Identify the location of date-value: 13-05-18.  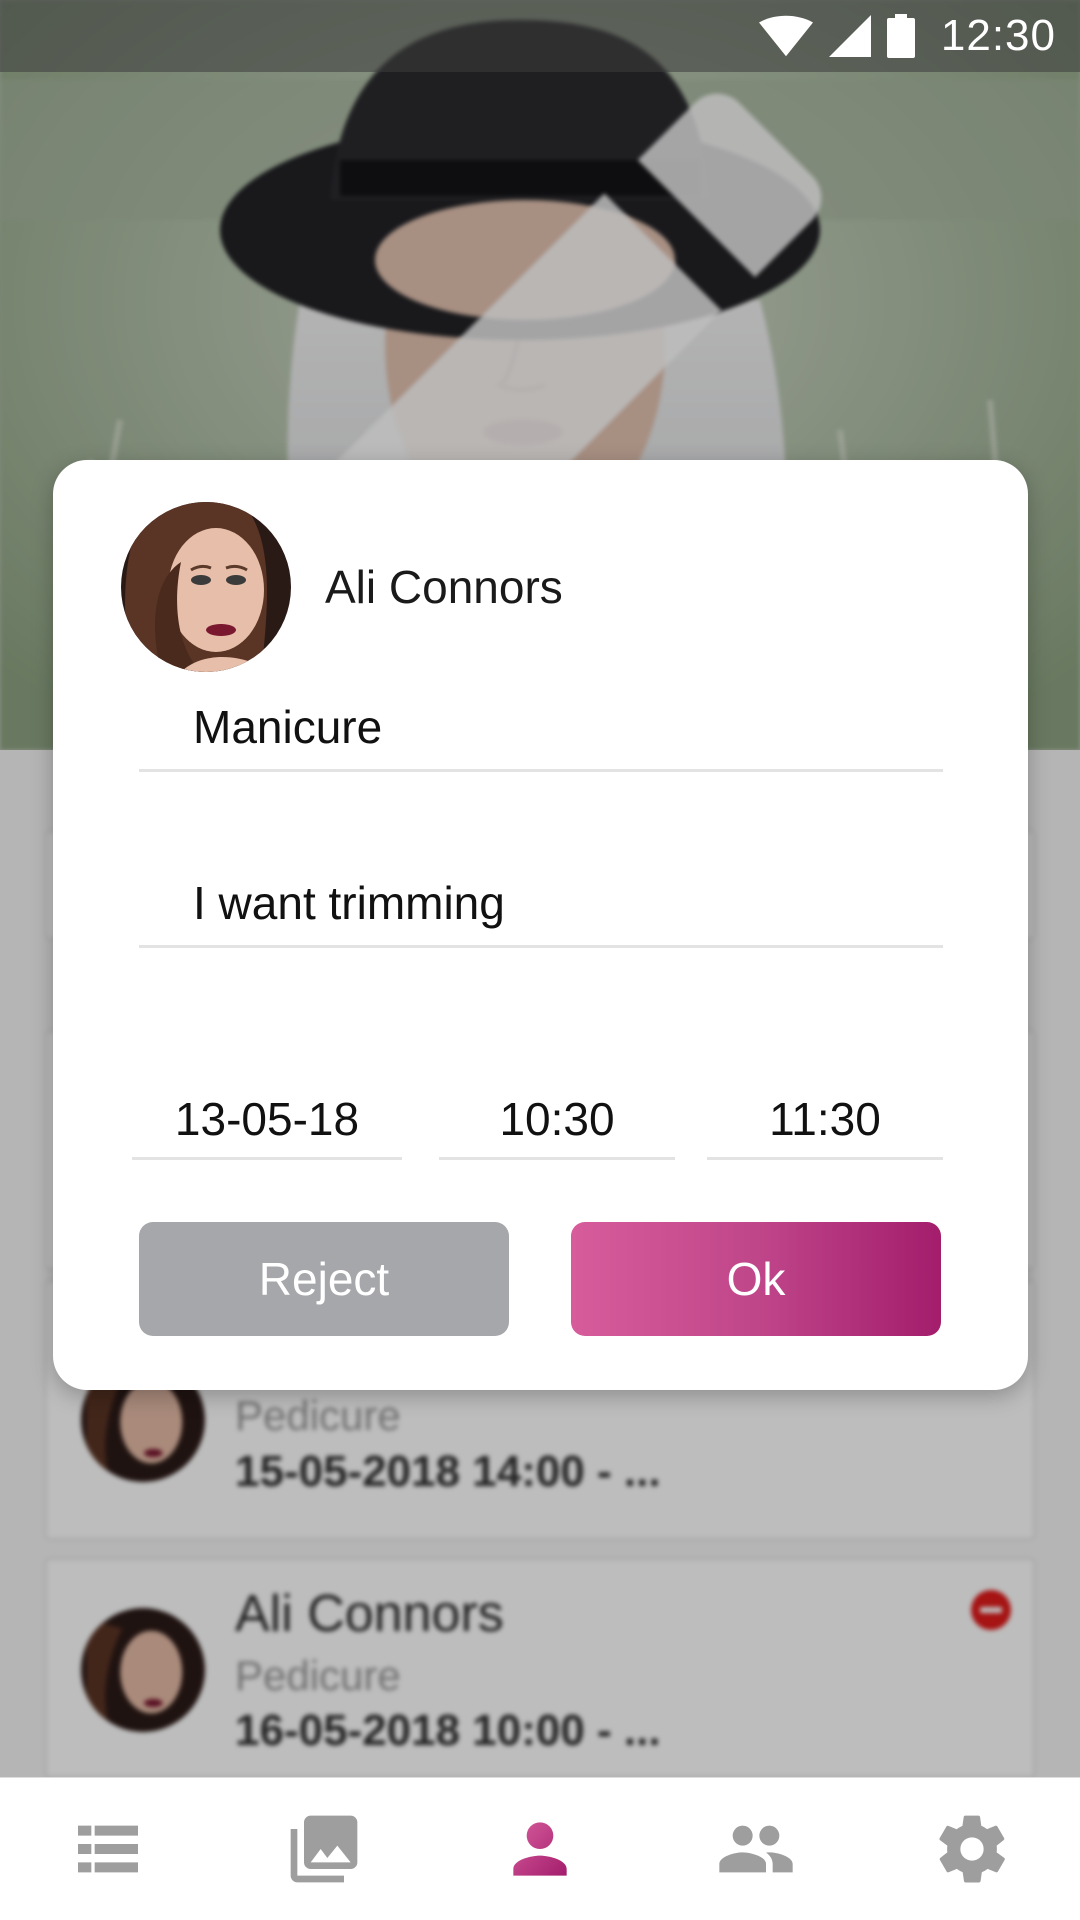
(267, 1119).